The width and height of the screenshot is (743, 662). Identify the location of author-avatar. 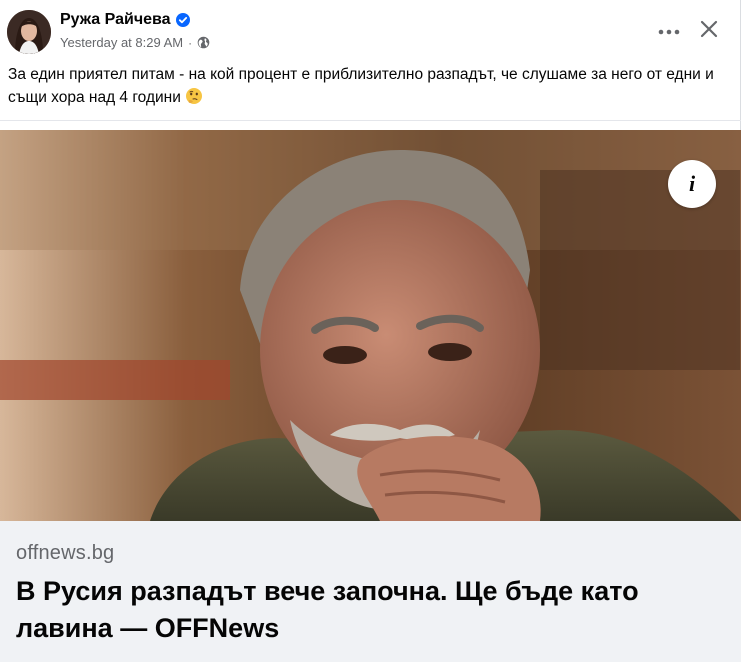
(29, 32).